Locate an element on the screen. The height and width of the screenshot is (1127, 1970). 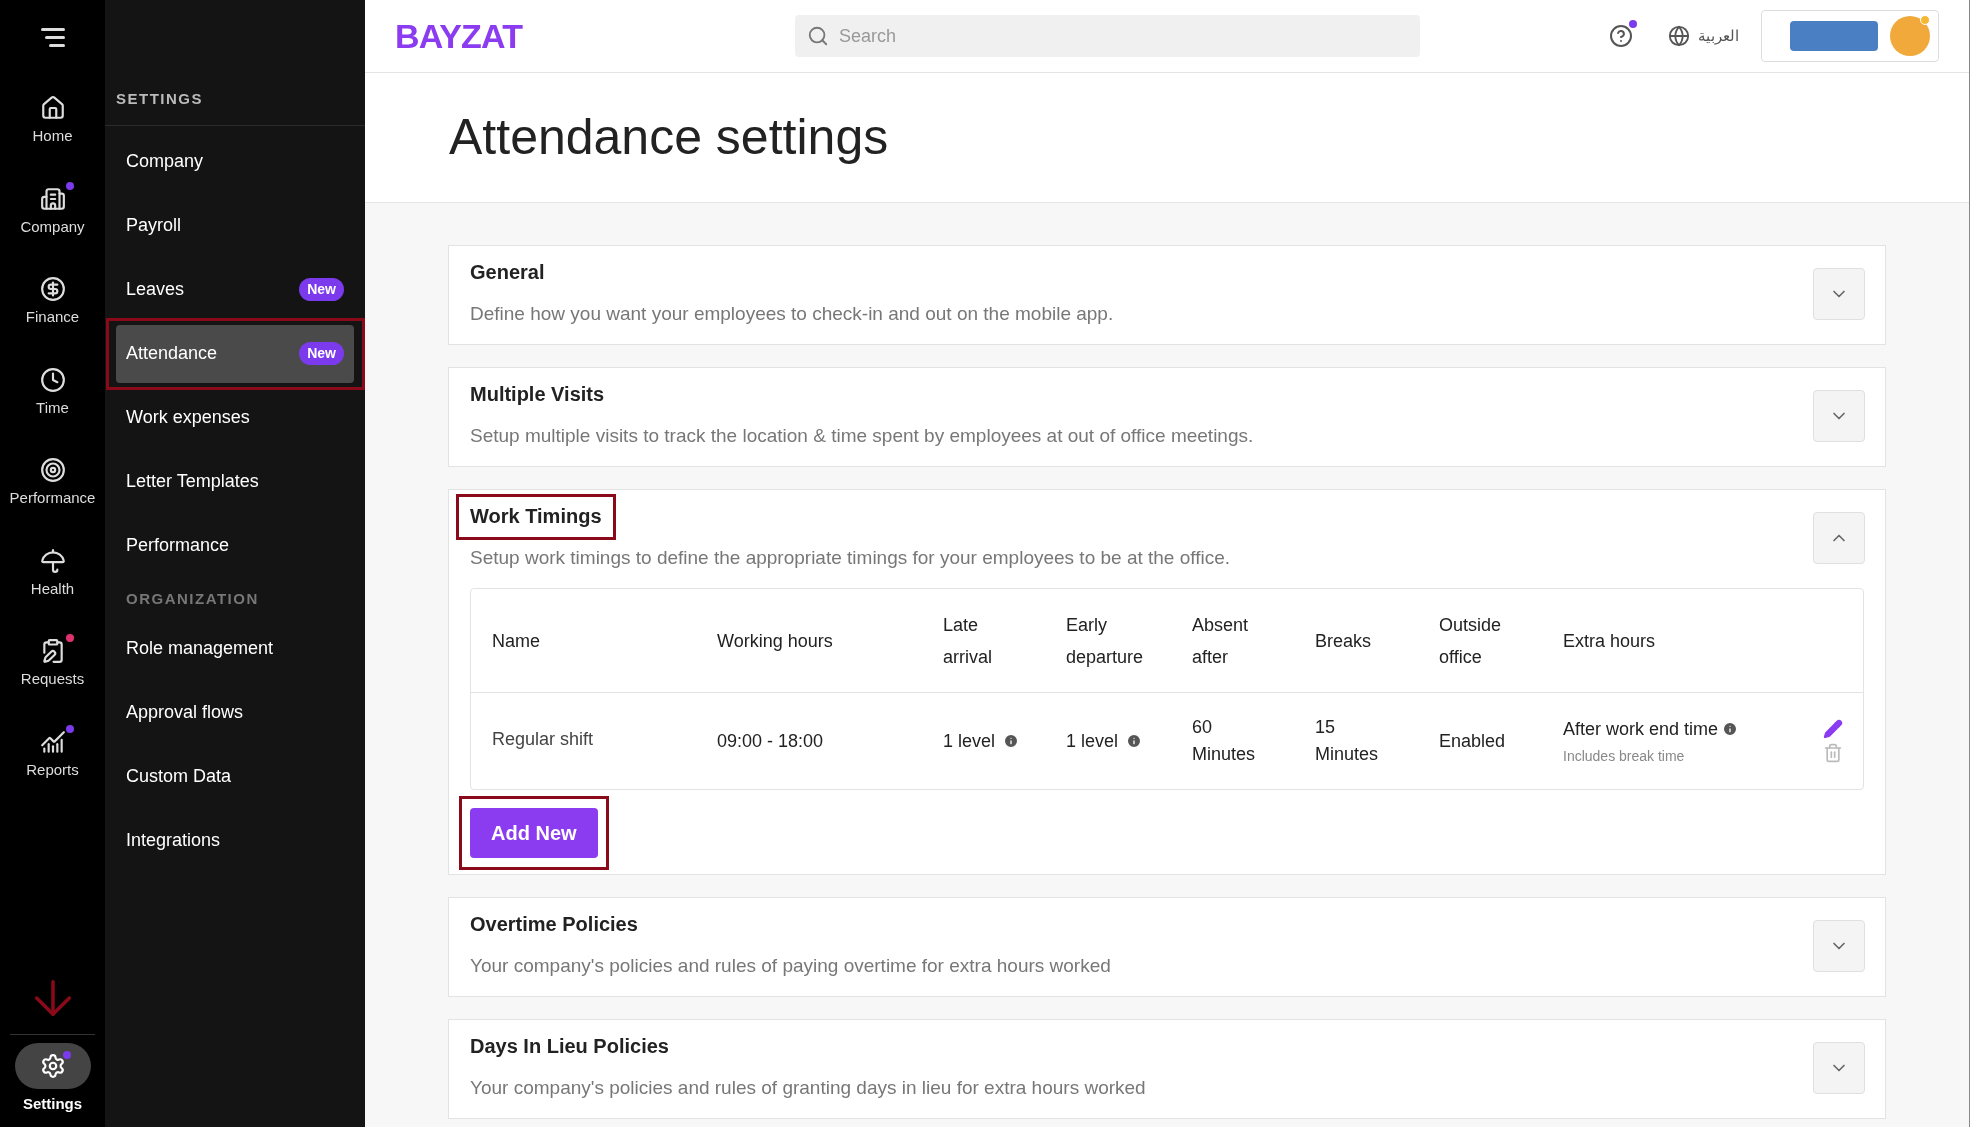
building-icon is located at coordinates (52, 198).